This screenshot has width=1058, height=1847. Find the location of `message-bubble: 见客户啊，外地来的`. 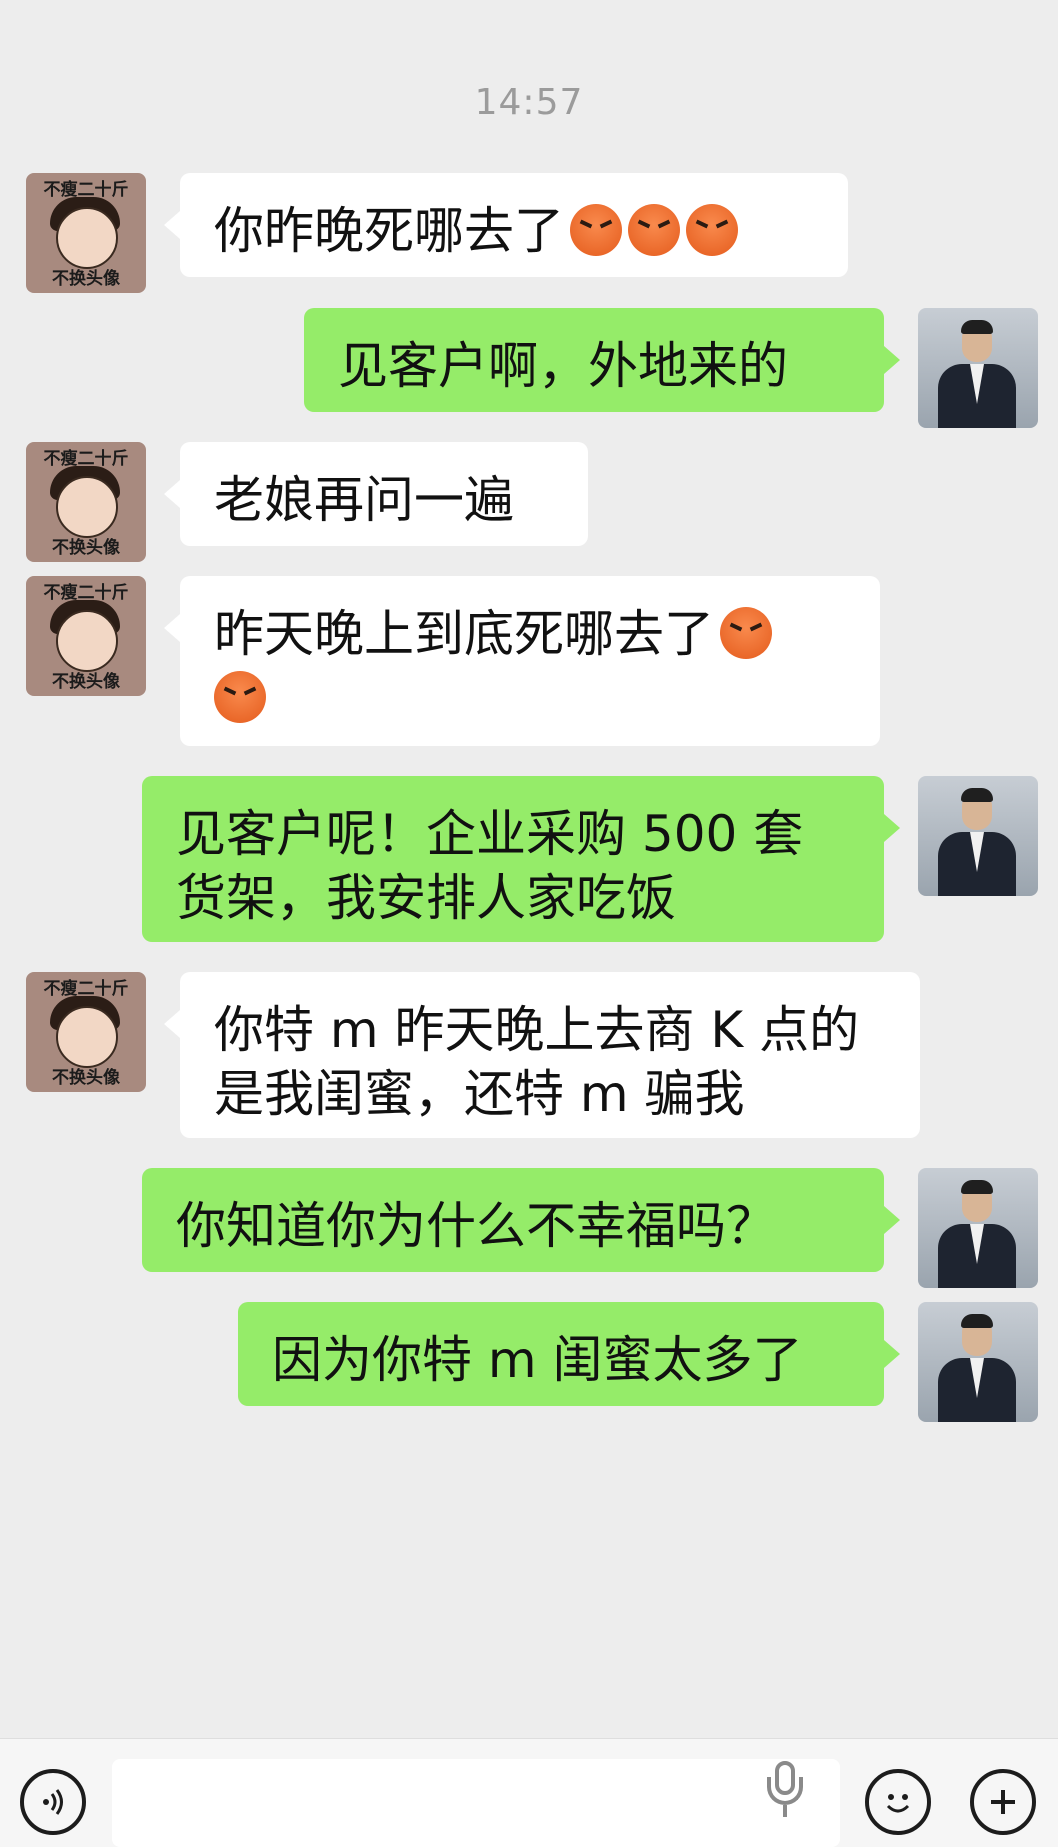

message-bubble: 见客户啊，外地来的 is located at coordinates (602, 360).